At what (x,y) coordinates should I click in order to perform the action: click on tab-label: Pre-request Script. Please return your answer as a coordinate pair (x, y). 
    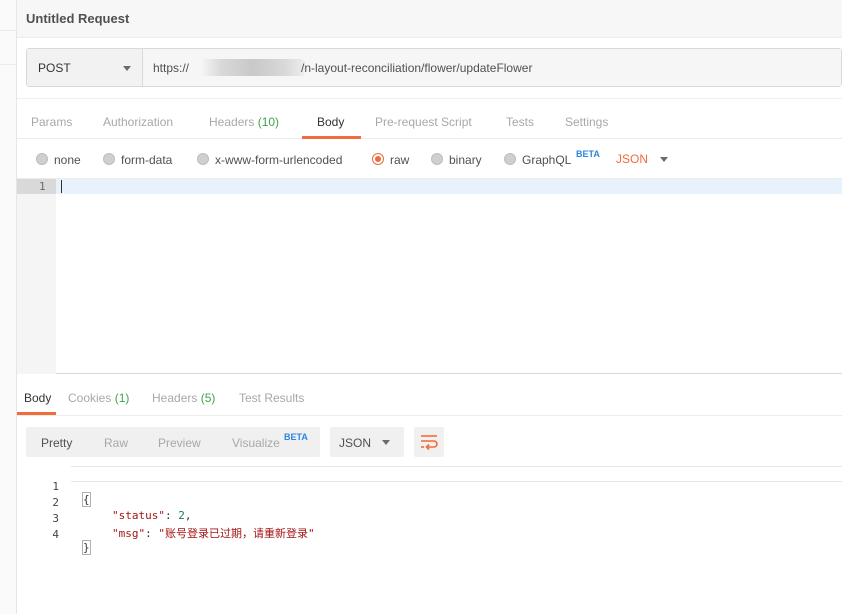
    Looking at the image, I should click on (423, 122).